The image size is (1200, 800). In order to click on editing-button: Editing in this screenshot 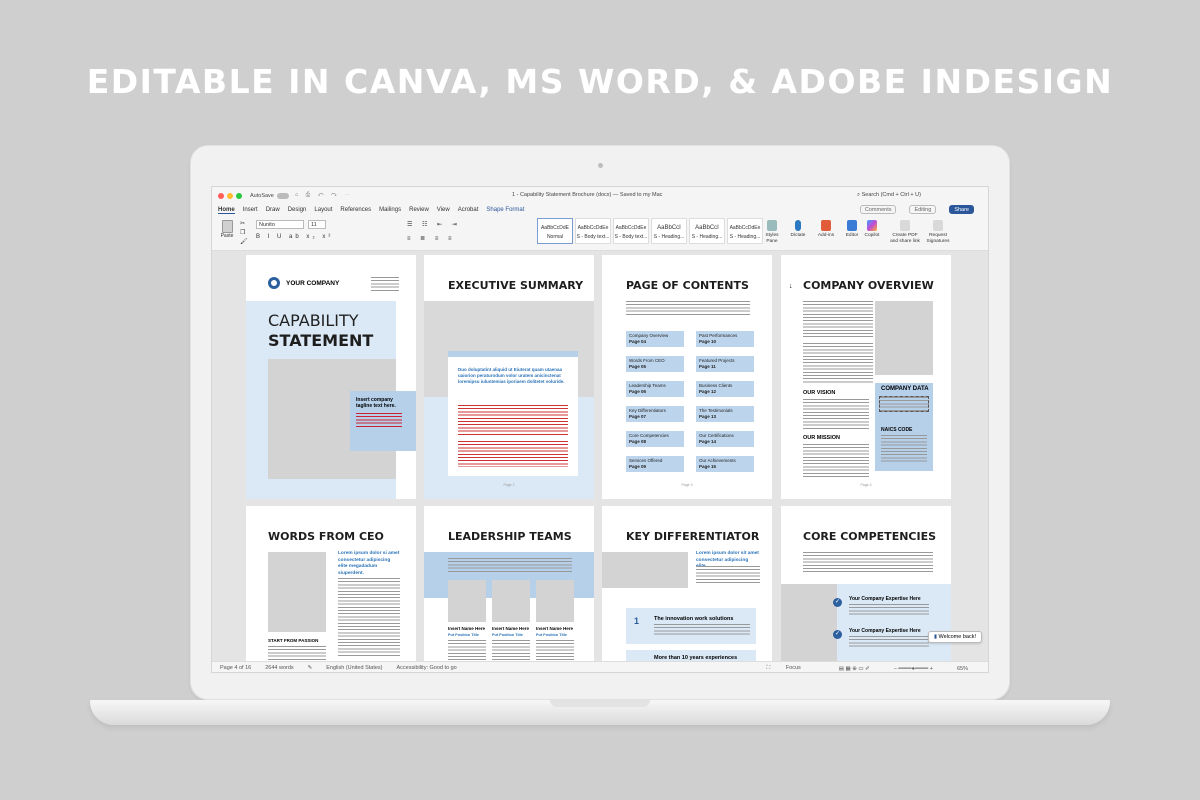, I will do `click(923, 209)`.